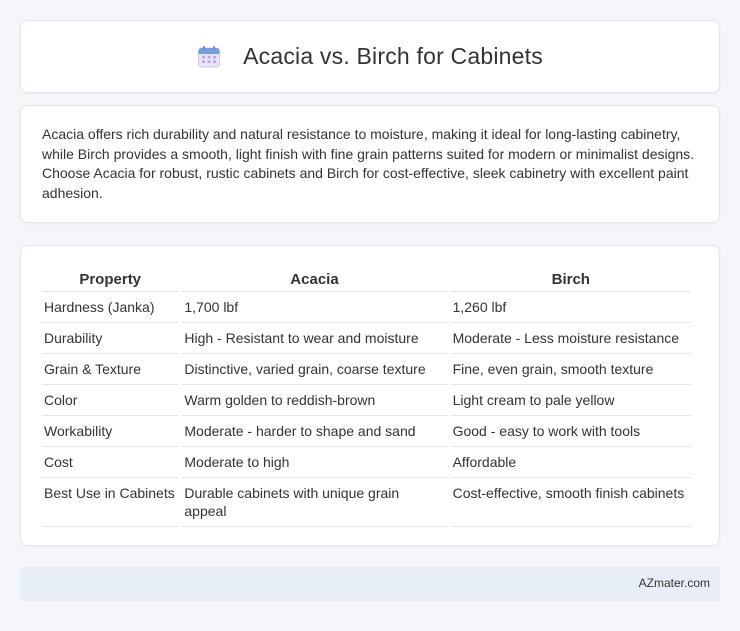 The height and width of the screenshot is (631, 740). What do you see at coordinates (314, 431) in the screenshot?
I see `table-cell: Moderate - harder to shape and sand` at bounding box center [314, 431].